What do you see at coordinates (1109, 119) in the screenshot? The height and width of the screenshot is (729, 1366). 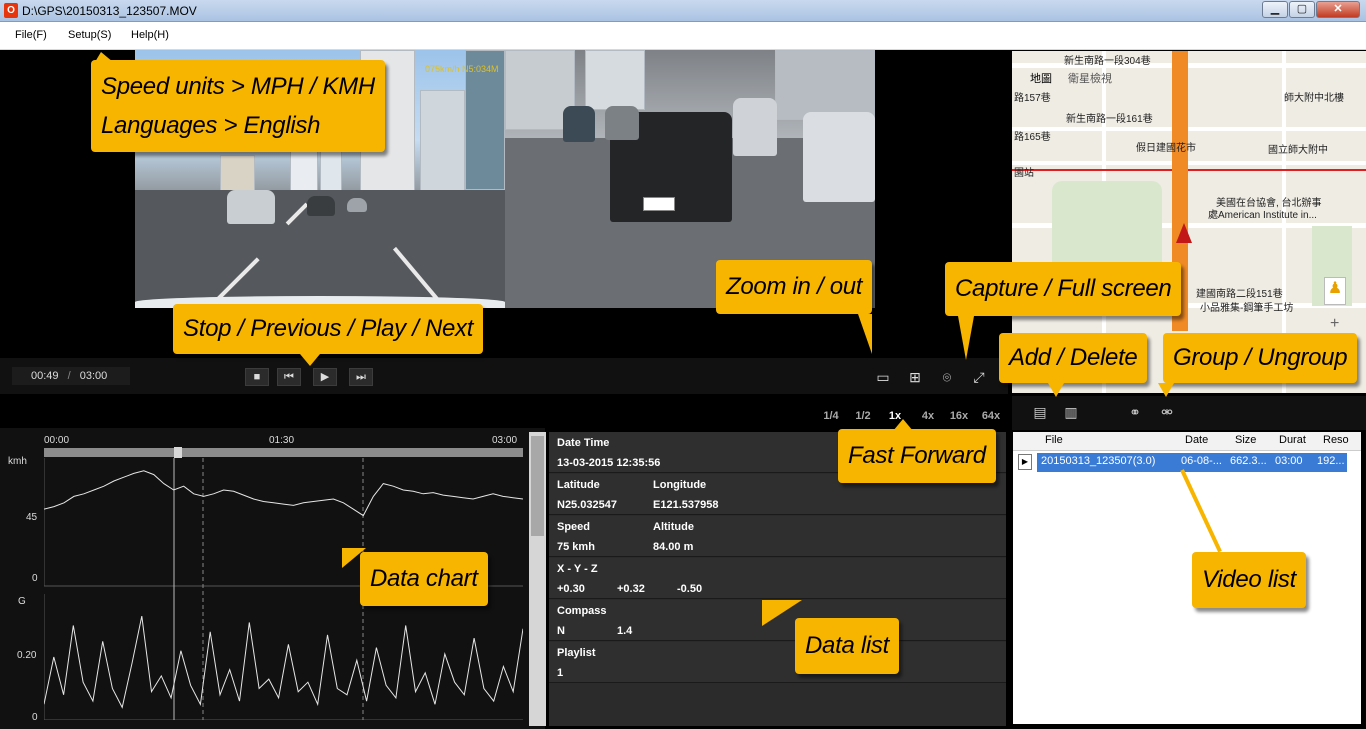 I see `map-label: 新生南路一段161巷` at bounding box center [1109, 119].